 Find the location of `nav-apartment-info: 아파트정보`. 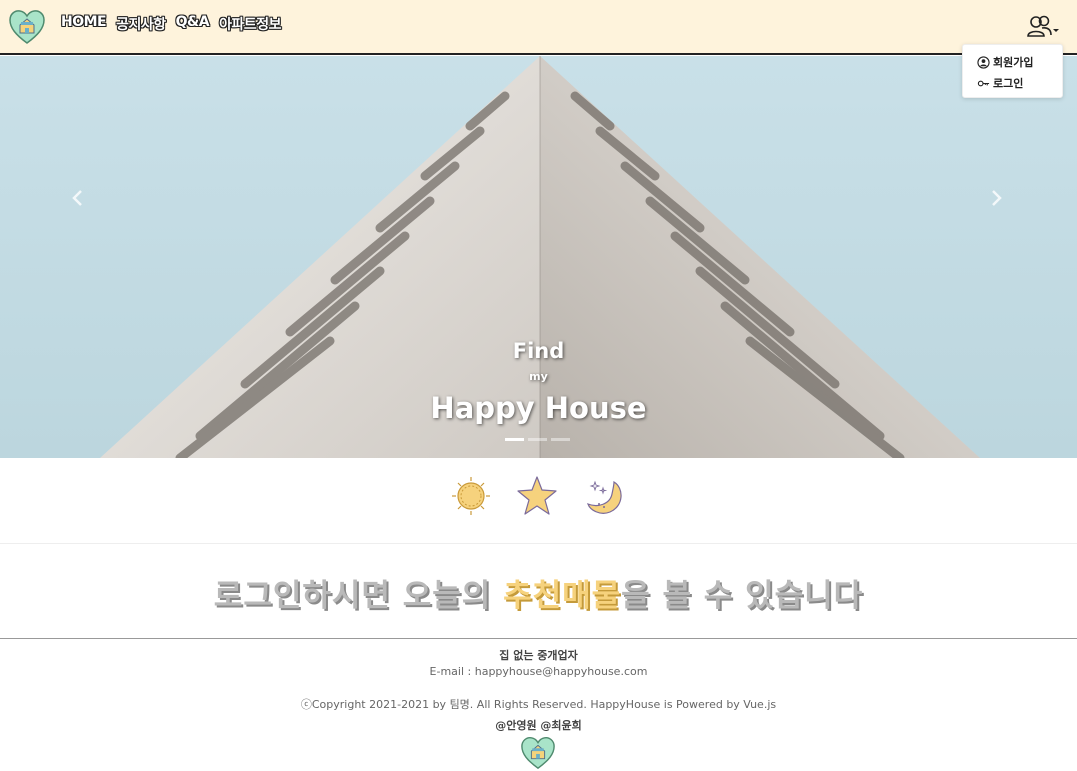

nav-apartment-info: 아파트정보 is located at coordinates (250, 24).